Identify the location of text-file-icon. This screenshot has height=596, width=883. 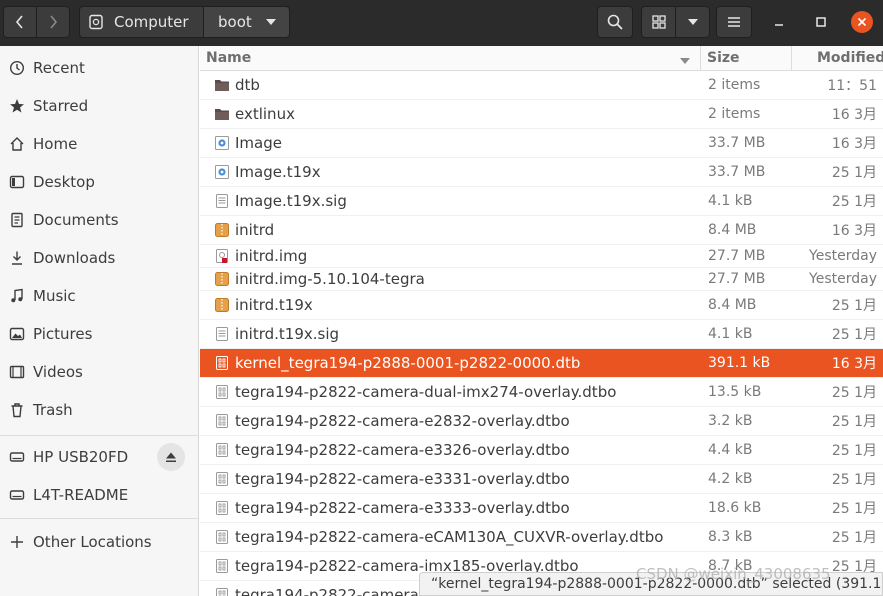
(222, 334).